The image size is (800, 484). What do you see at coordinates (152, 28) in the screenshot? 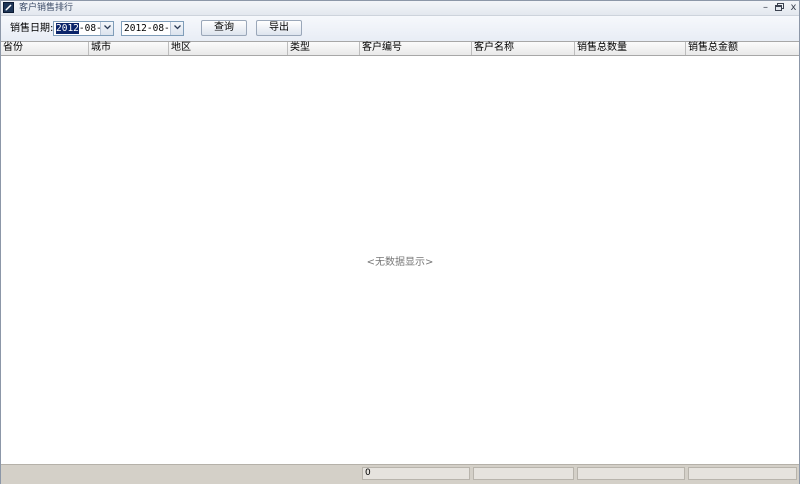
I see `end-date-picker: 2012-08-27` at bounding box center [152, 28].